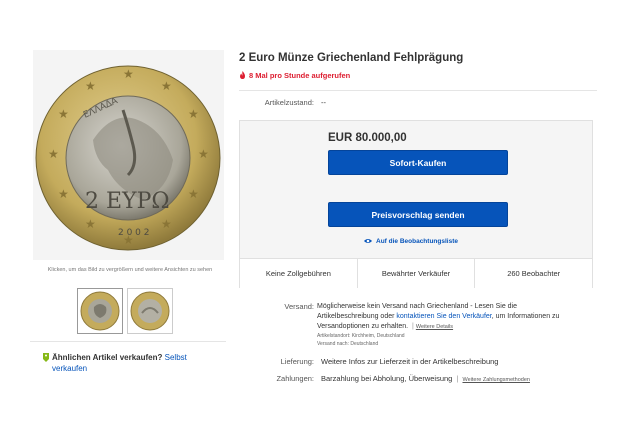 This screenshot has height=435, width=625. What do you see at coordinates (134, 233) in the screenshot?
I see `coin-year-text: 2 0 0 2` at bounding box center [134, 233].